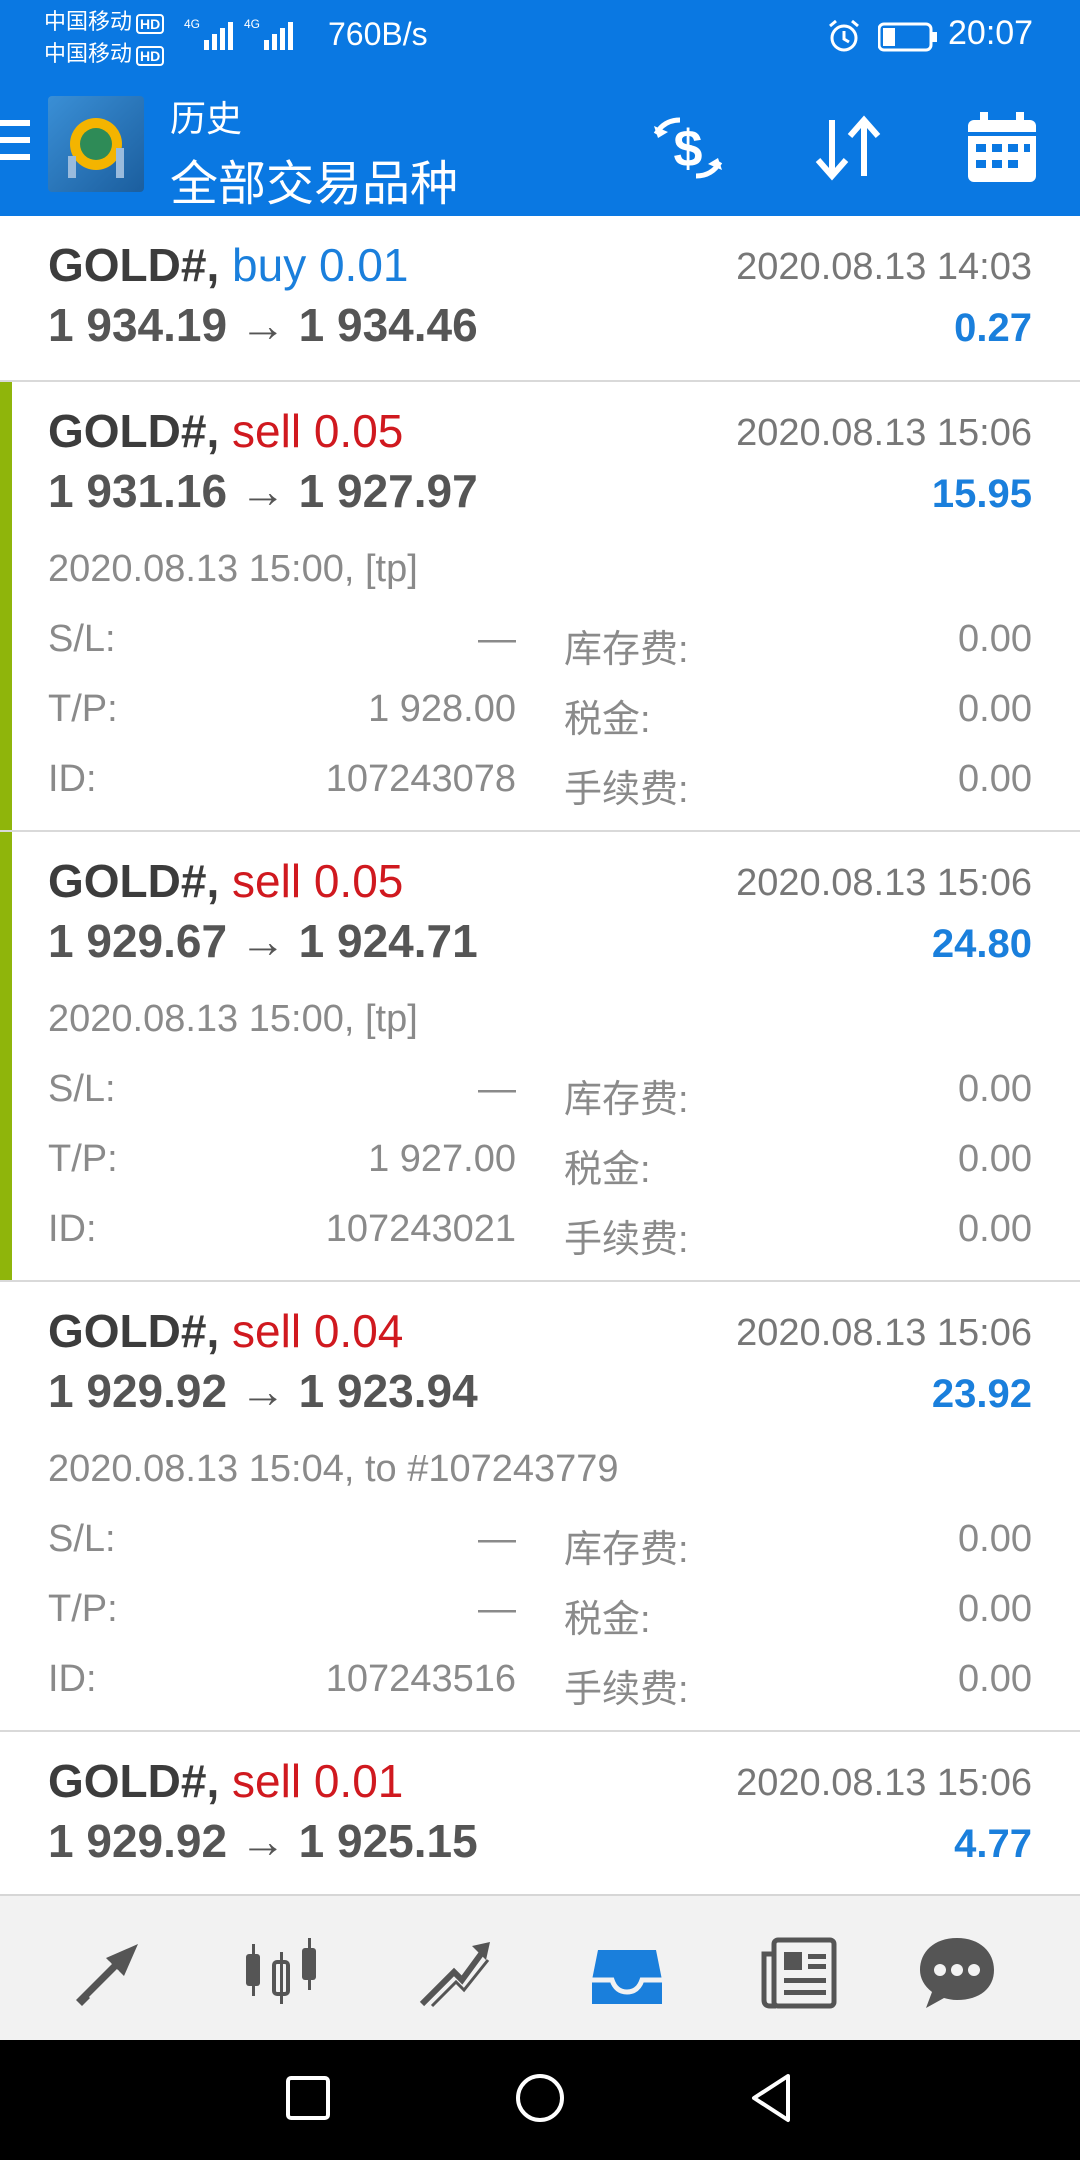 The height and width of the screenshot is (2160, 1080). Describe the element at coordinates (104, 38) in the screenshot. I see `carrier-info: 中国移动 HD 中国移动 HD` at that location.